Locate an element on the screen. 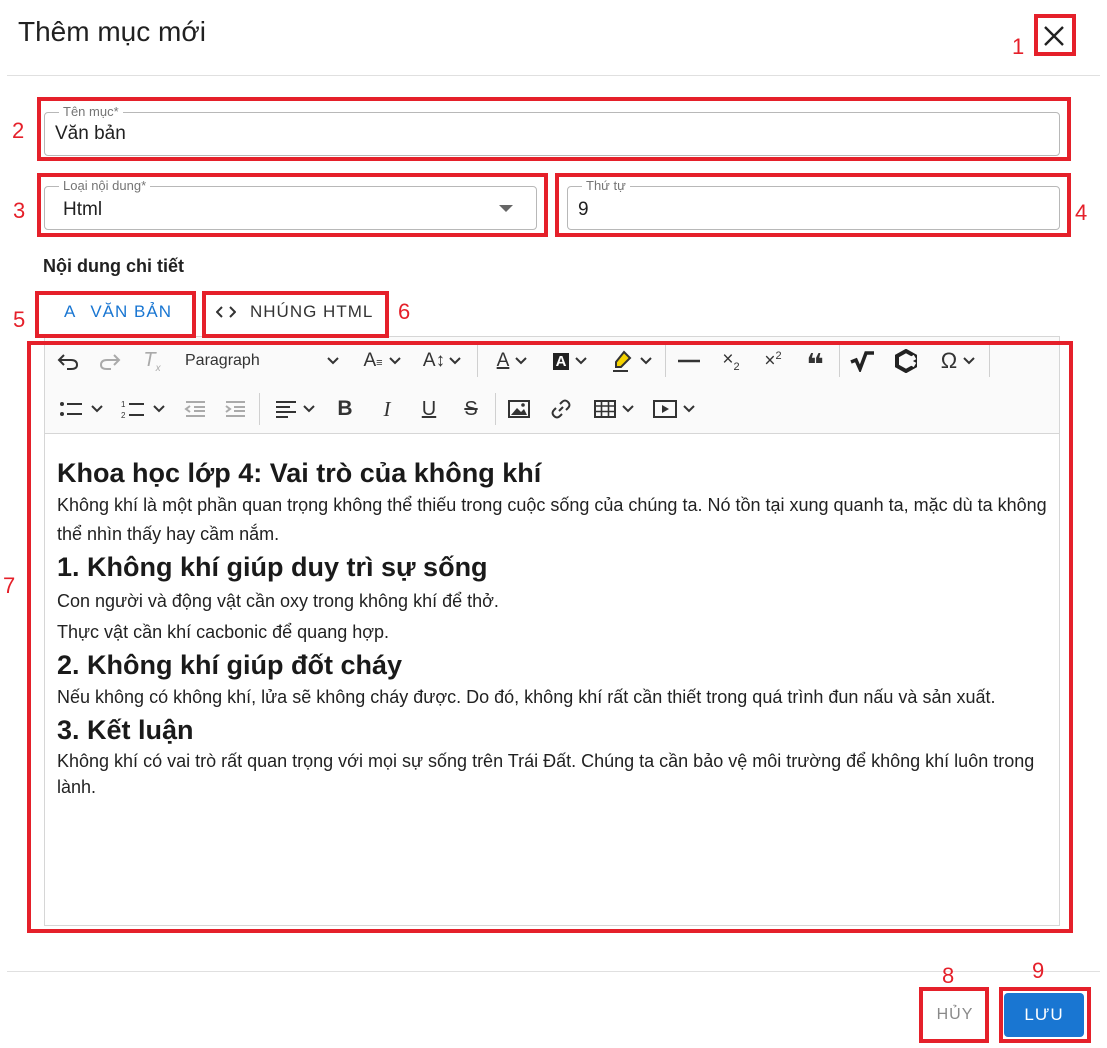 The image size is (1107, 1048). background-color-button: A is located at coordinates (570, 361).